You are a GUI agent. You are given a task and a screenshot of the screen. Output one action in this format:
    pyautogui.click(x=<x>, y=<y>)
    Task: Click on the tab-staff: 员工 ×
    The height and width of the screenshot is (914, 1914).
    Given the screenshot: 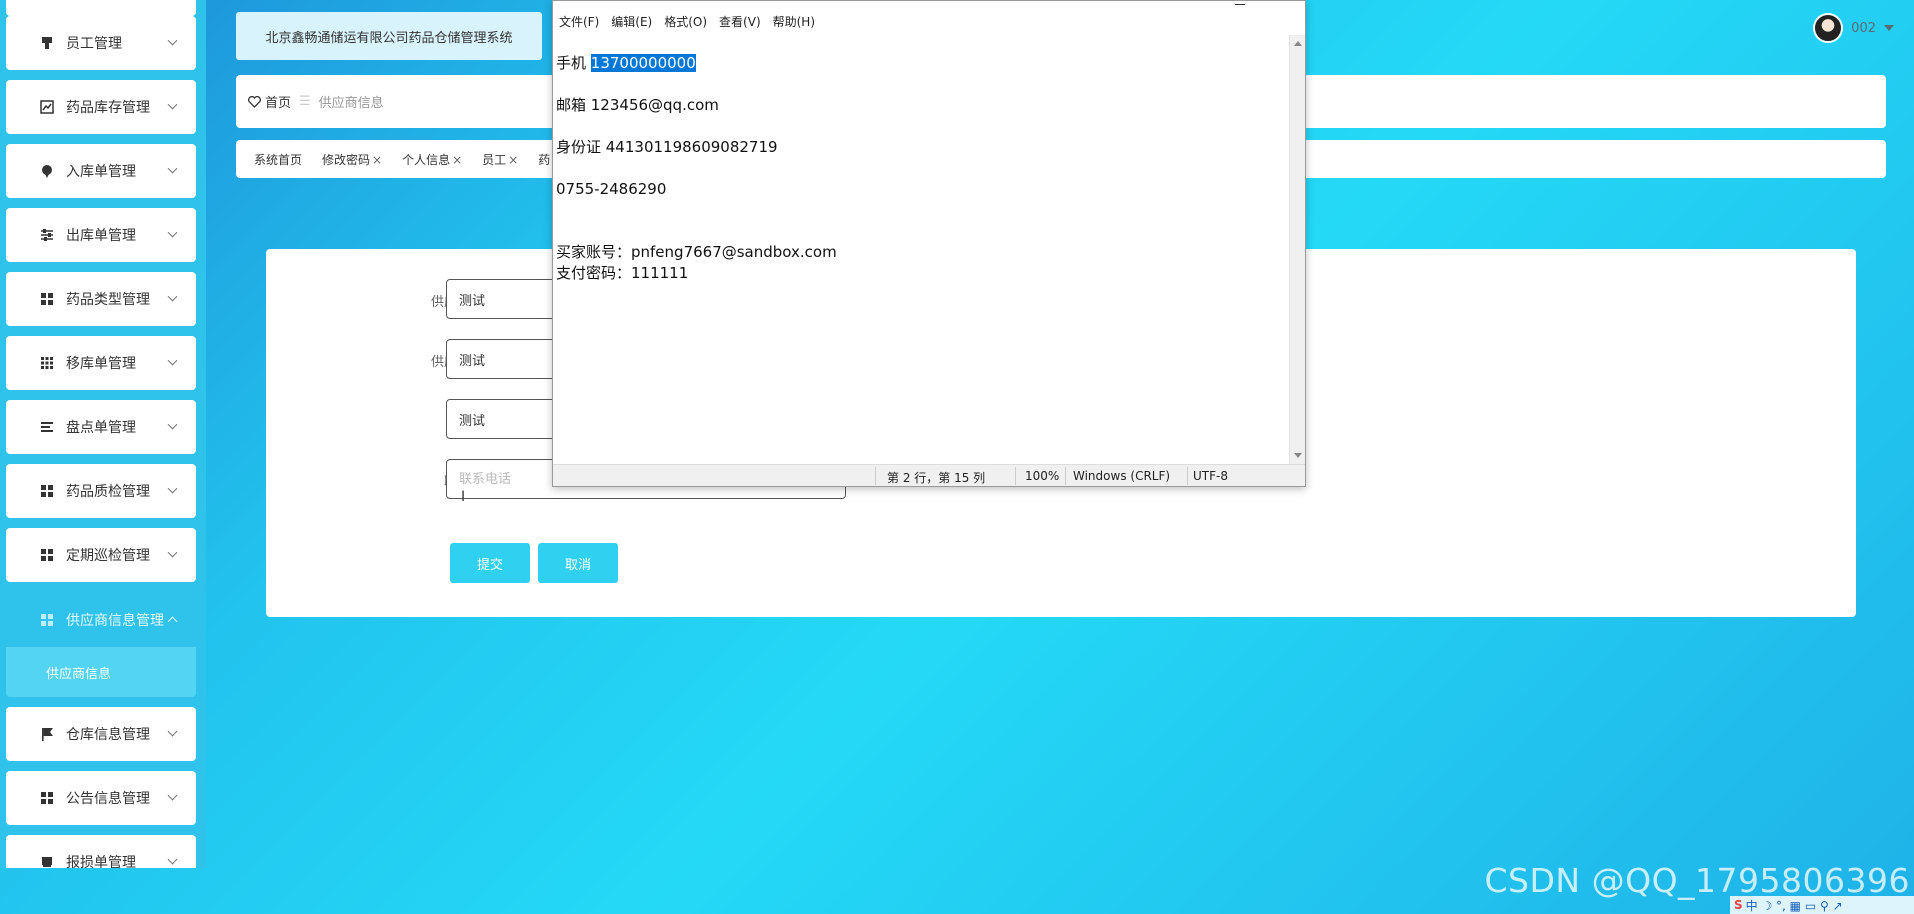 What is the action you would take?
    pyautogui.click(x=500, y=159)
    